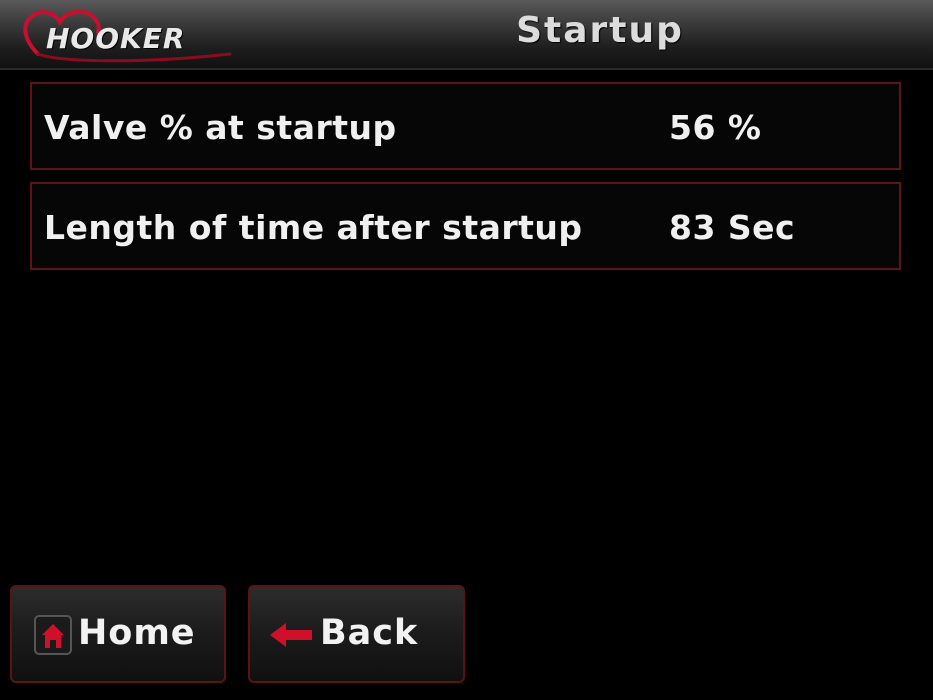 This screenshot has height=700, width=933. What do you see at coordinates (715, 127) in the screenshot?
I see `setting-value: 56 %` at bounding box center [715, 127].